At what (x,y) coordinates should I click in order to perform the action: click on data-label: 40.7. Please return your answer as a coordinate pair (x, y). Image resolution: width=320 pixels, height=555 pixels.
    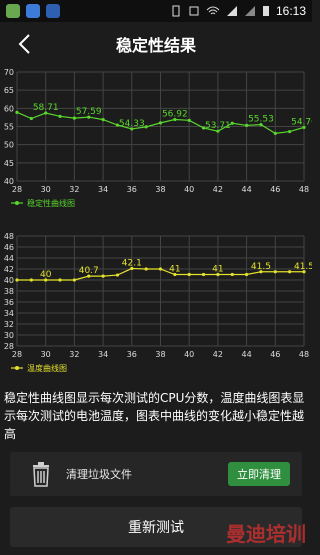
    Looking at the image, I should click on (89, 271).